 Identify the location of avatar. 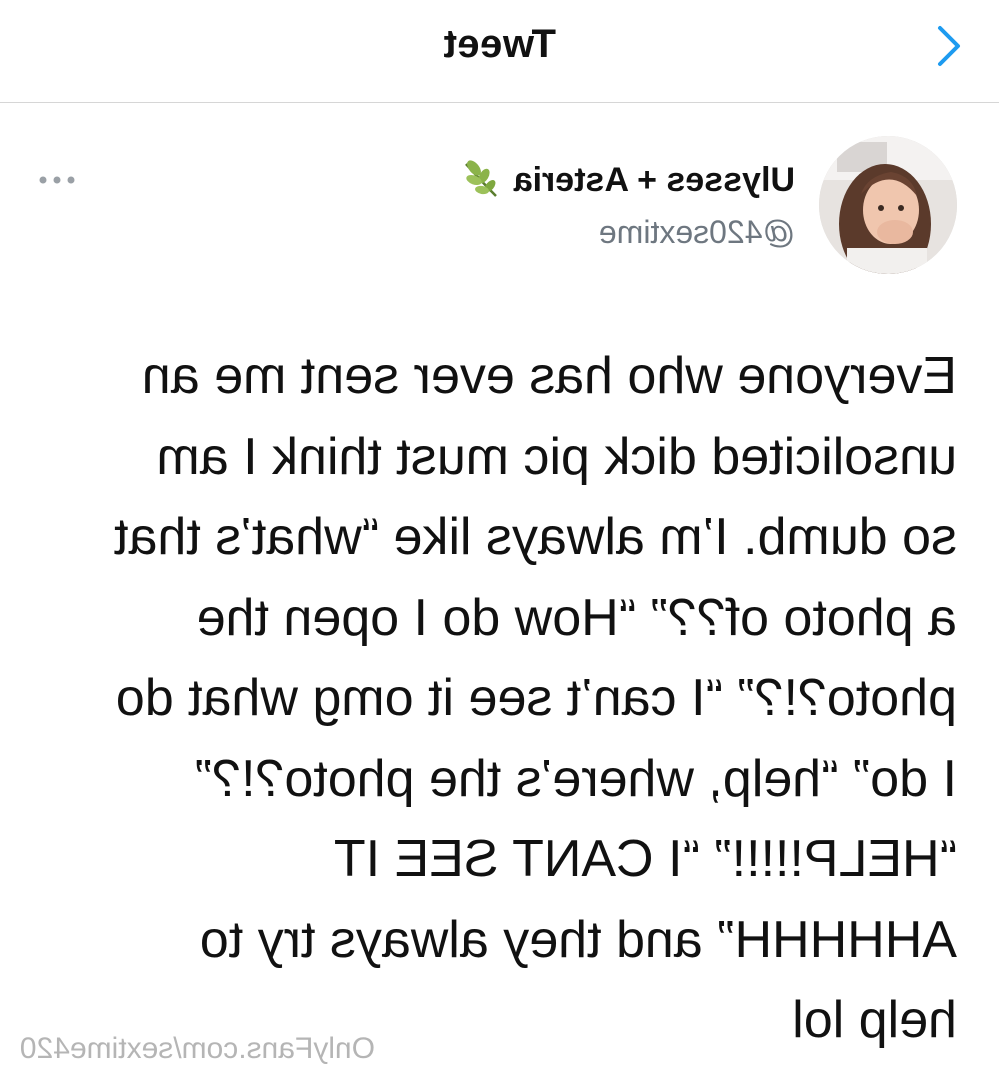
(888, 205).